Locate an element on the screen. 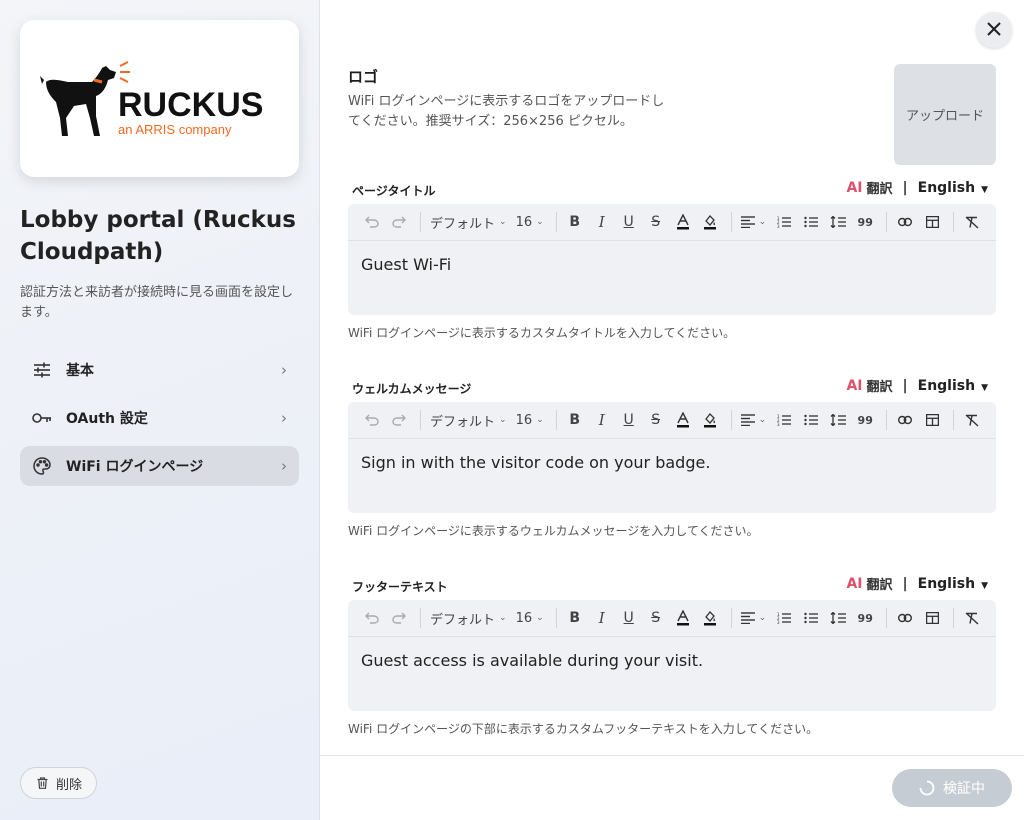 This screenshot has height=820, width=1024. spinner-icon is located at coordinates (927, 788).